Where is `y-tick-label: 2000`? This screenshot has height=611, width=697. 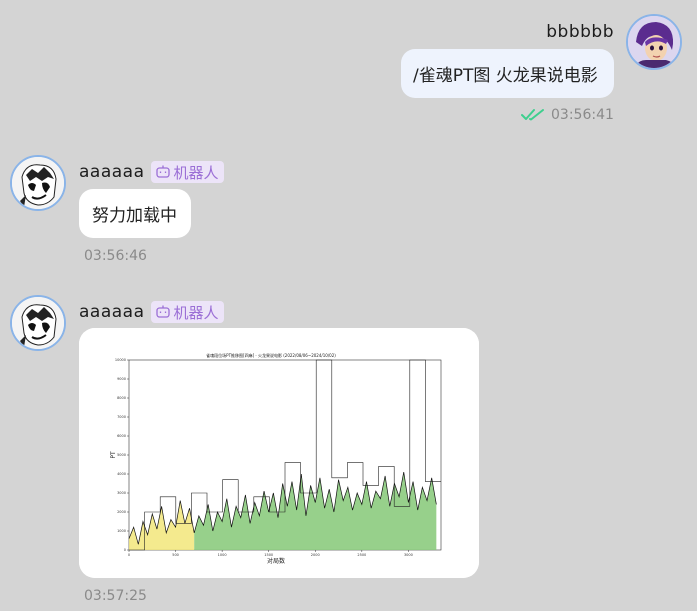
y-tick-label: 2000 is located at coordinates (121, 512).